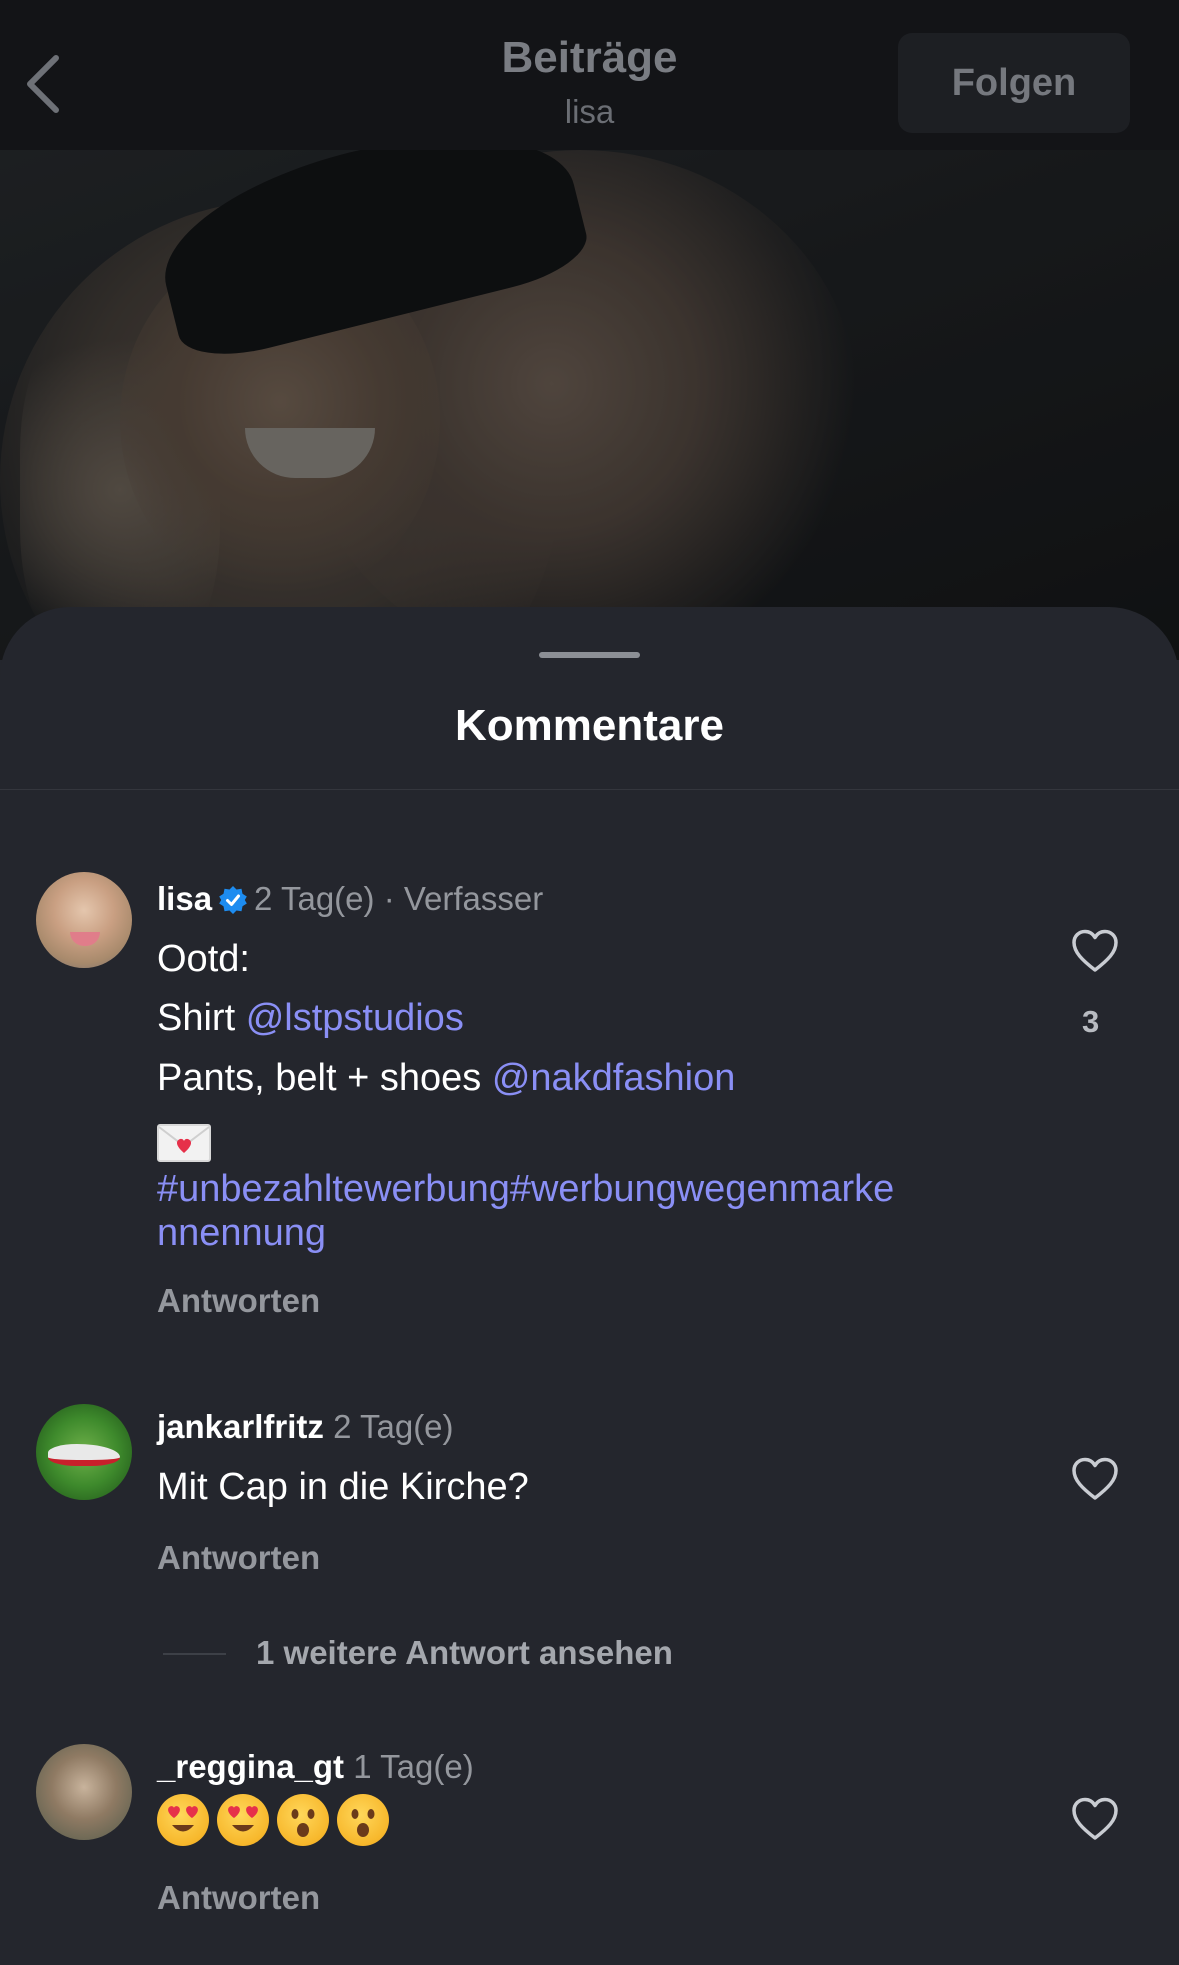 This screenshot has width=1179, height=1965. I want to click on view-more-replies-button: 1 weitere Antwort ansehen, so click(464, 1653).